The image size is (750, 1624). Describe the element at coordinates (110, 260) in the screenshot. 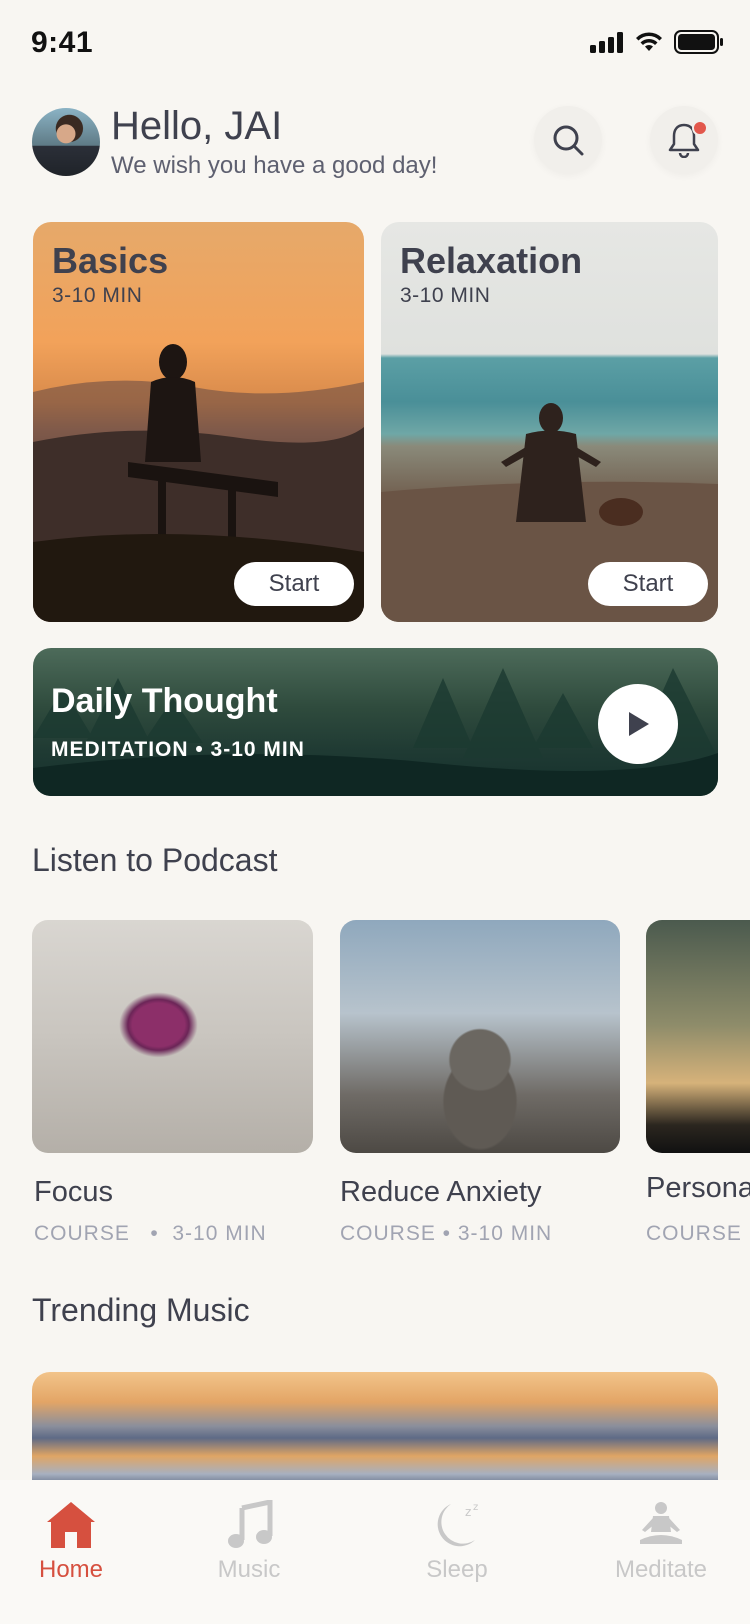

I see `card-title: Basics` at that location.